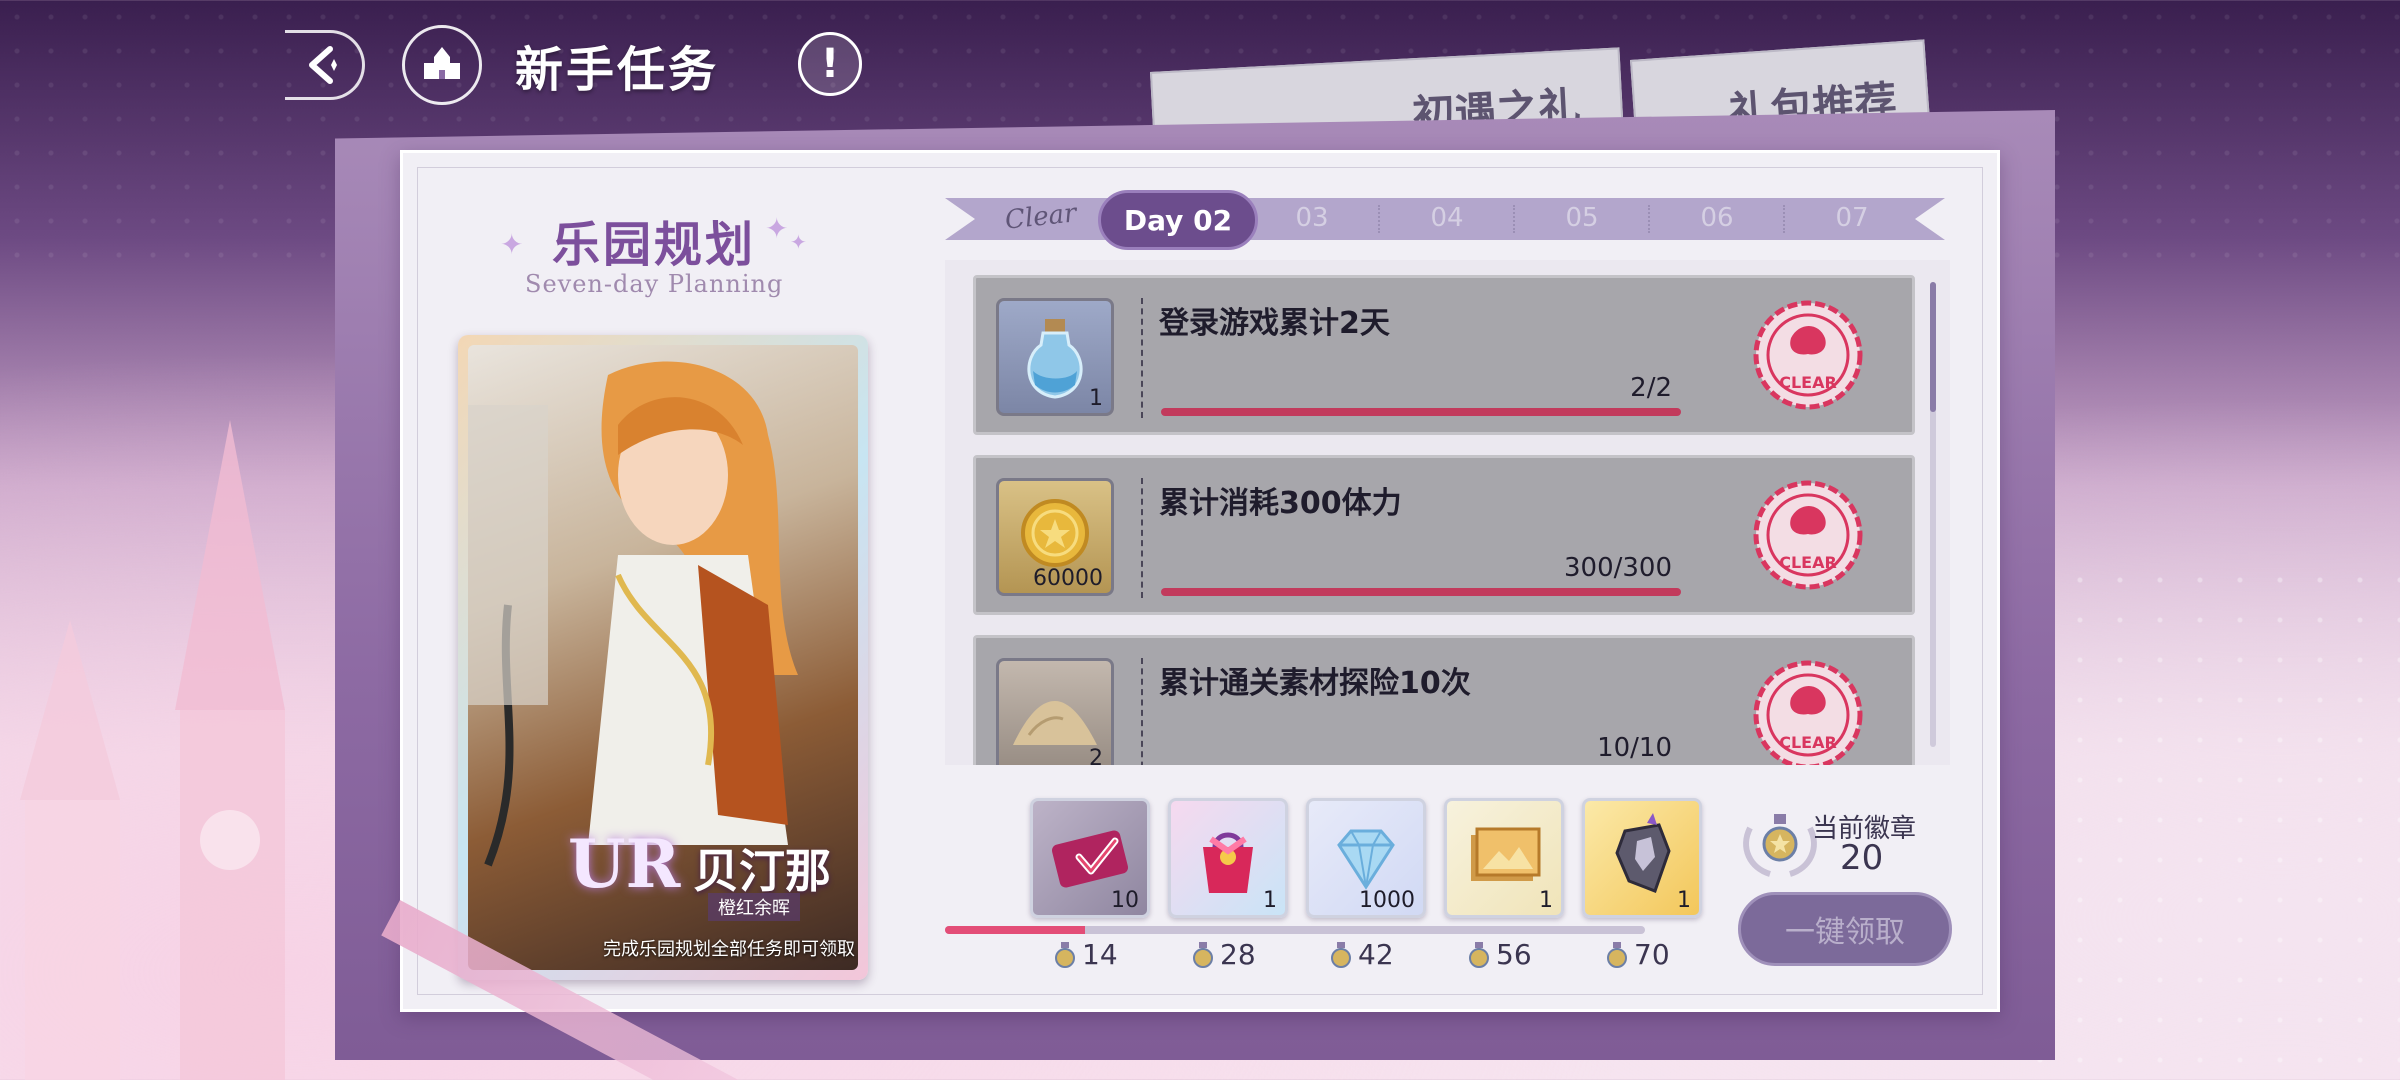  What do you see at coordinates (1852, 218) in the screenshot?
I see `day-tab-07: 07` at bounding box center [1852, 218].